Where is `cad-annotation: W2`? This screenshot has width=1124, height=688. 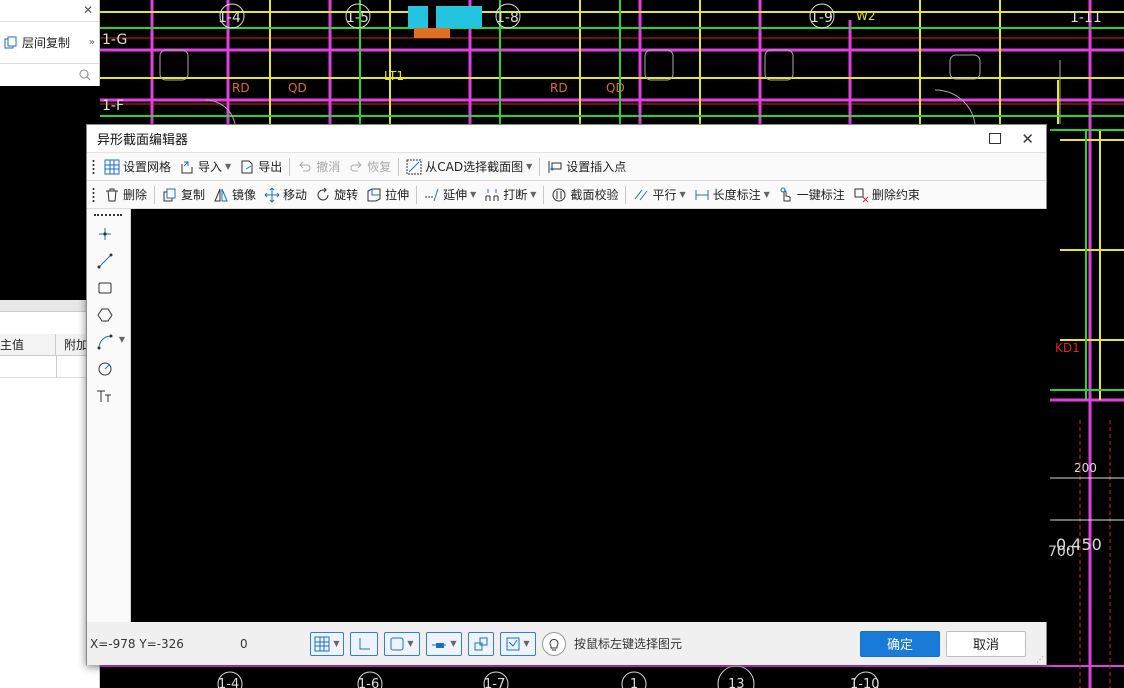
cad-annotation: W2 is located at coordinates (866, 16).